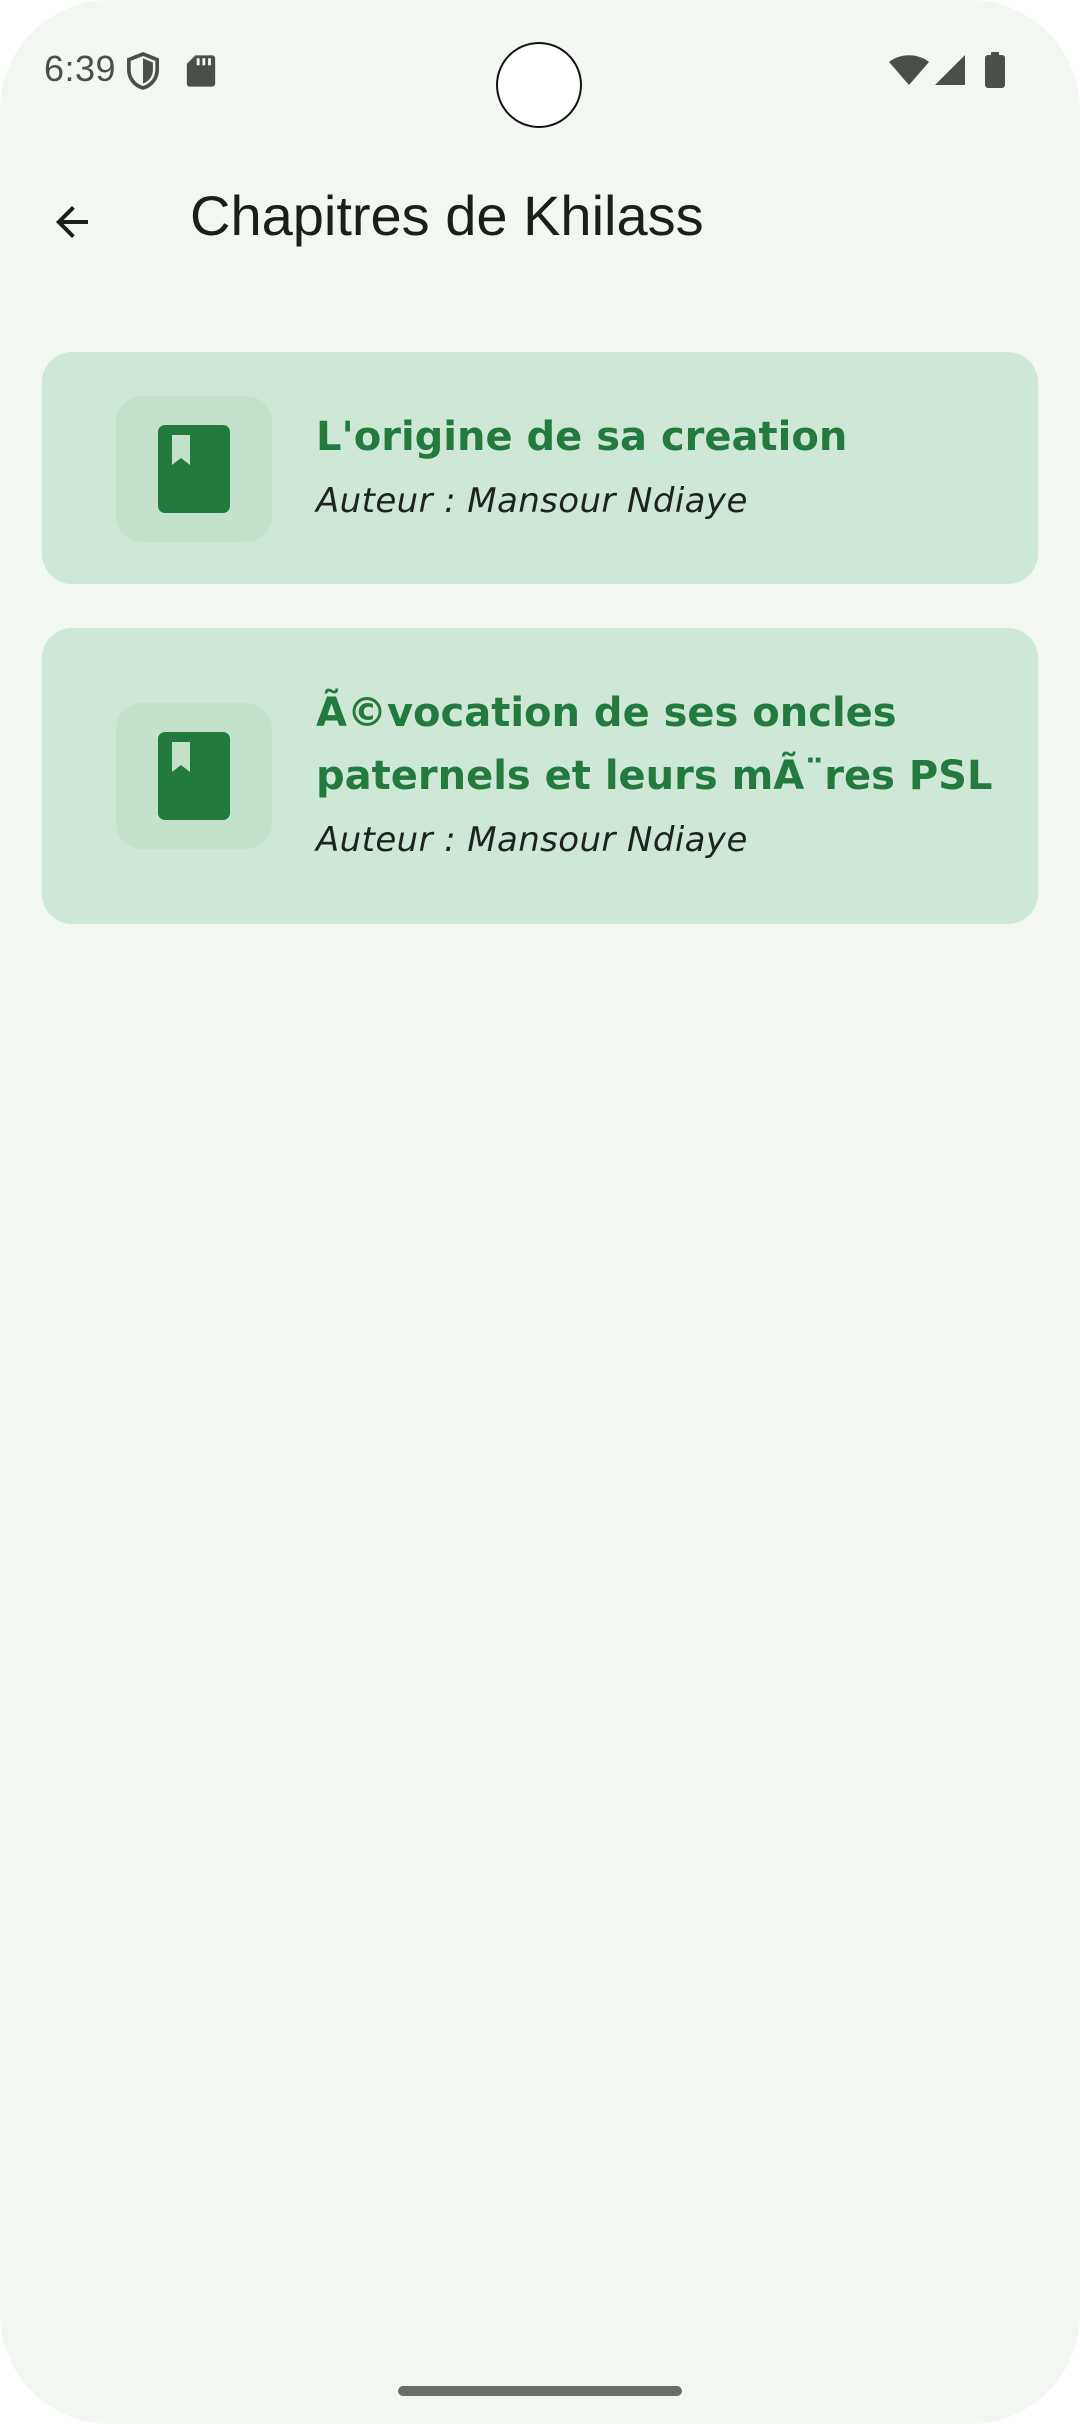 This screenshot has height=2424, width=1080. Describe the element at coordinates (447, 215) in the screenshot. I see `page-title: Chapitres de Khilass` at that location.